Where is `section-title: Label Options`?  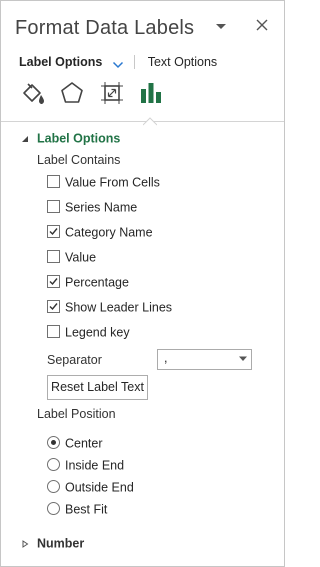 section-title: Label Options is located at coordinates (79, 138).